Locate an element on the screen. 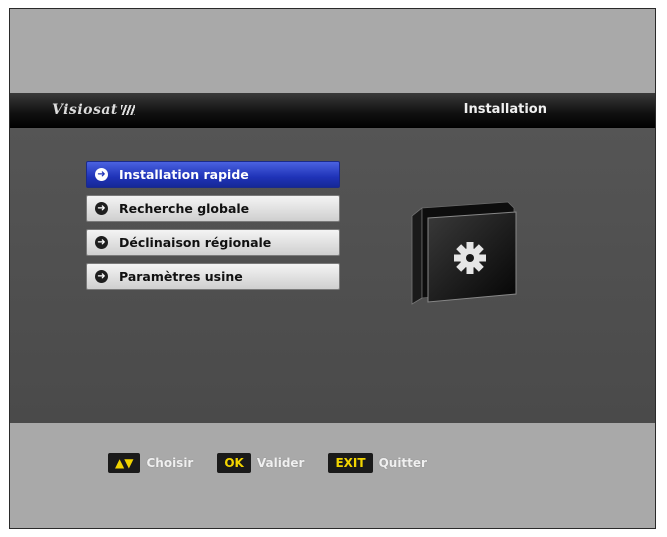 This screenshot has width=667, height=537. ok-key-icon: OK is located at coordinates (234, 463).